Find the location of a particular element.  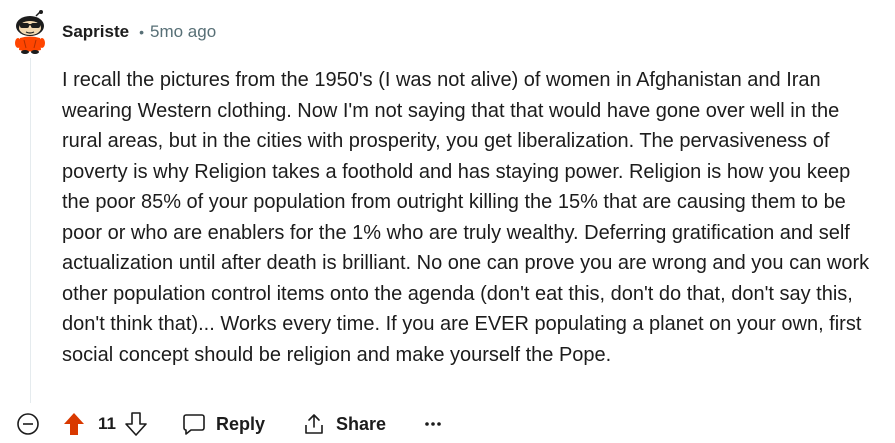

share-label: Share is located at coordinates (361, 423).